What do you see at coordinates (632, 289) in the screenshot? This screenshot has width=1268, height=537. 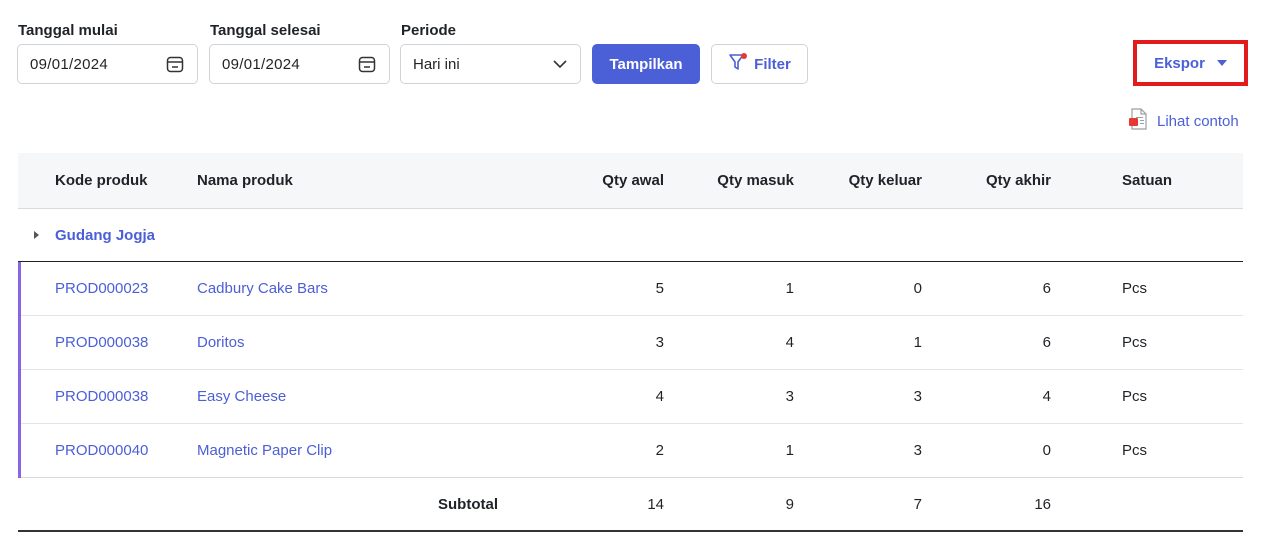 I see `table-row: PROD000023 Cadbury Cake Bars 5 1 0 6 Pcs` at bounding box center [632, 289].